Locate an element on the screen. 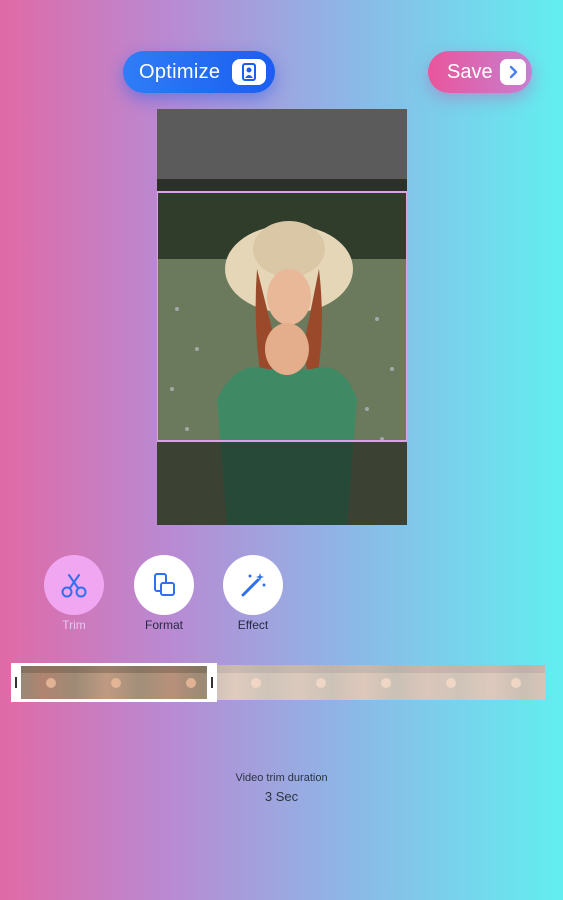  save-button: Save is located at coordinates (480, 72).